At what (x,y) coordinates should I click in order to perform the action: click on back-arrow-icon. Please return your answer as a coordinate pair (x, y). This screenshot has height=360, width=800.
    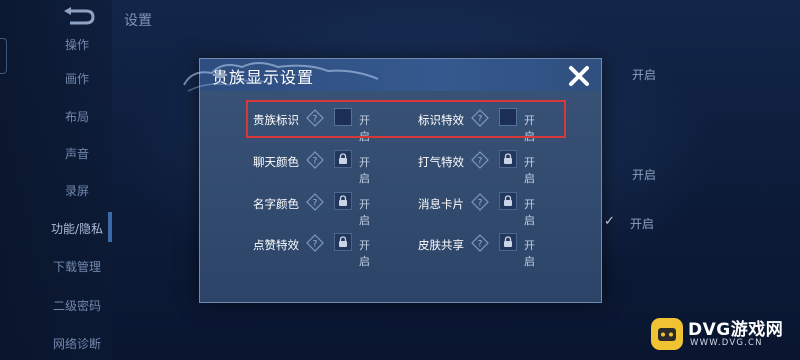
    Looking at the image, I should click on (79, 17).